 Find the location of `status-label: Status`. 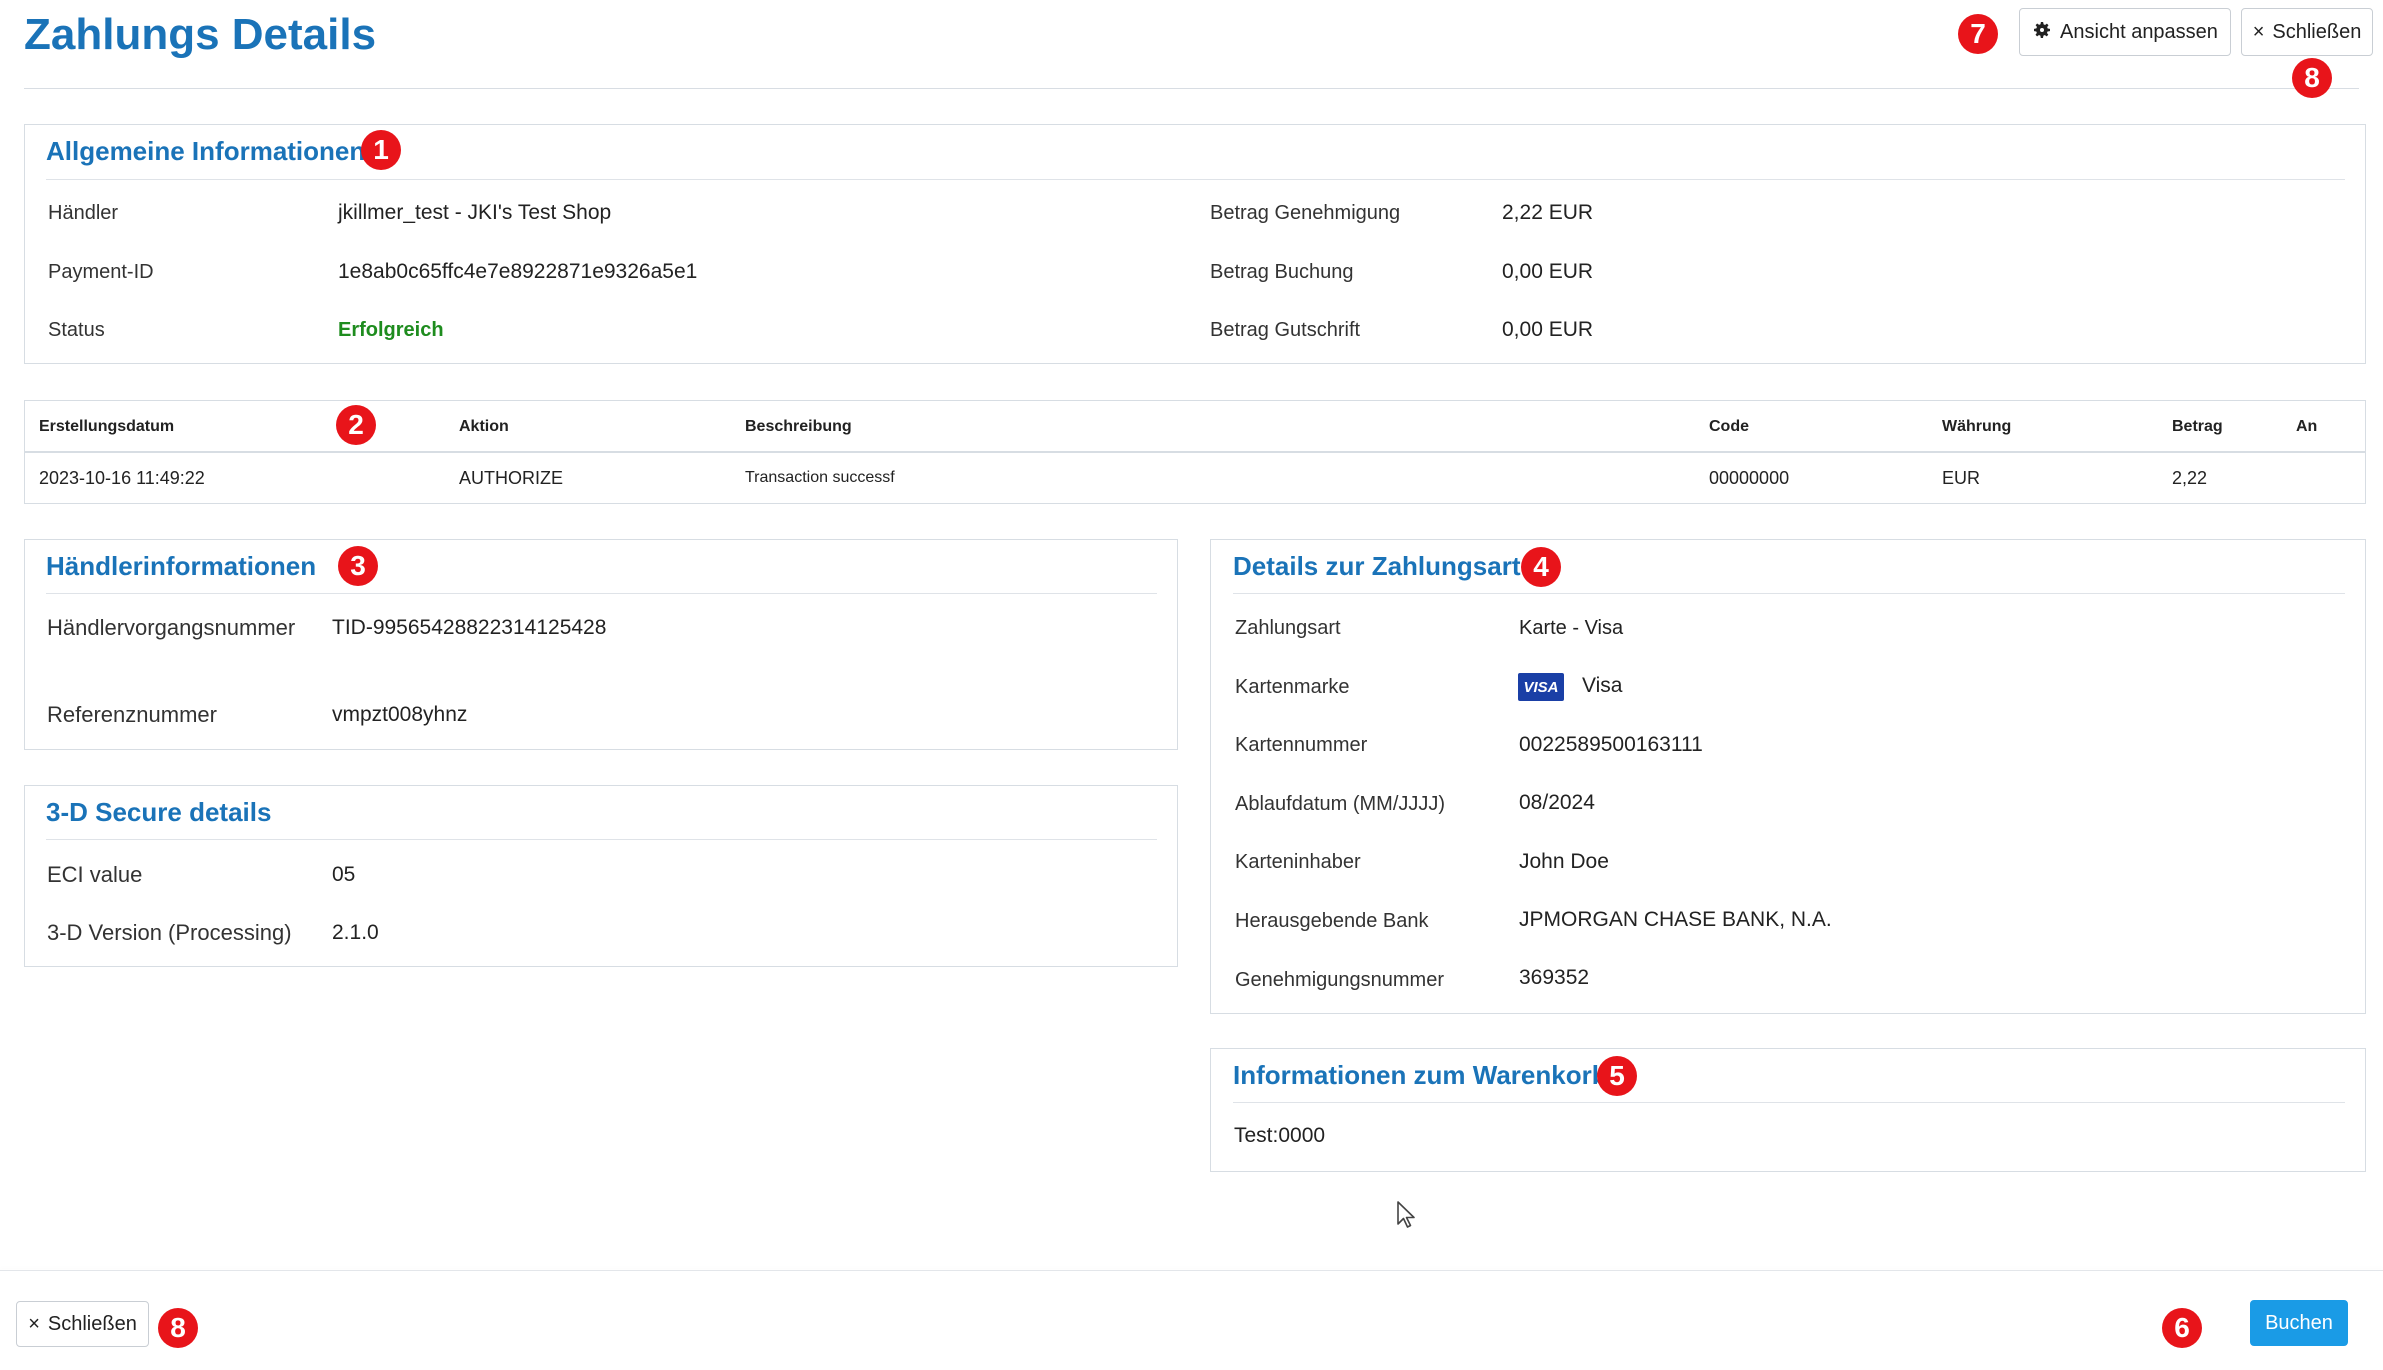

status-label: Status is located at coordinates (76, 330).